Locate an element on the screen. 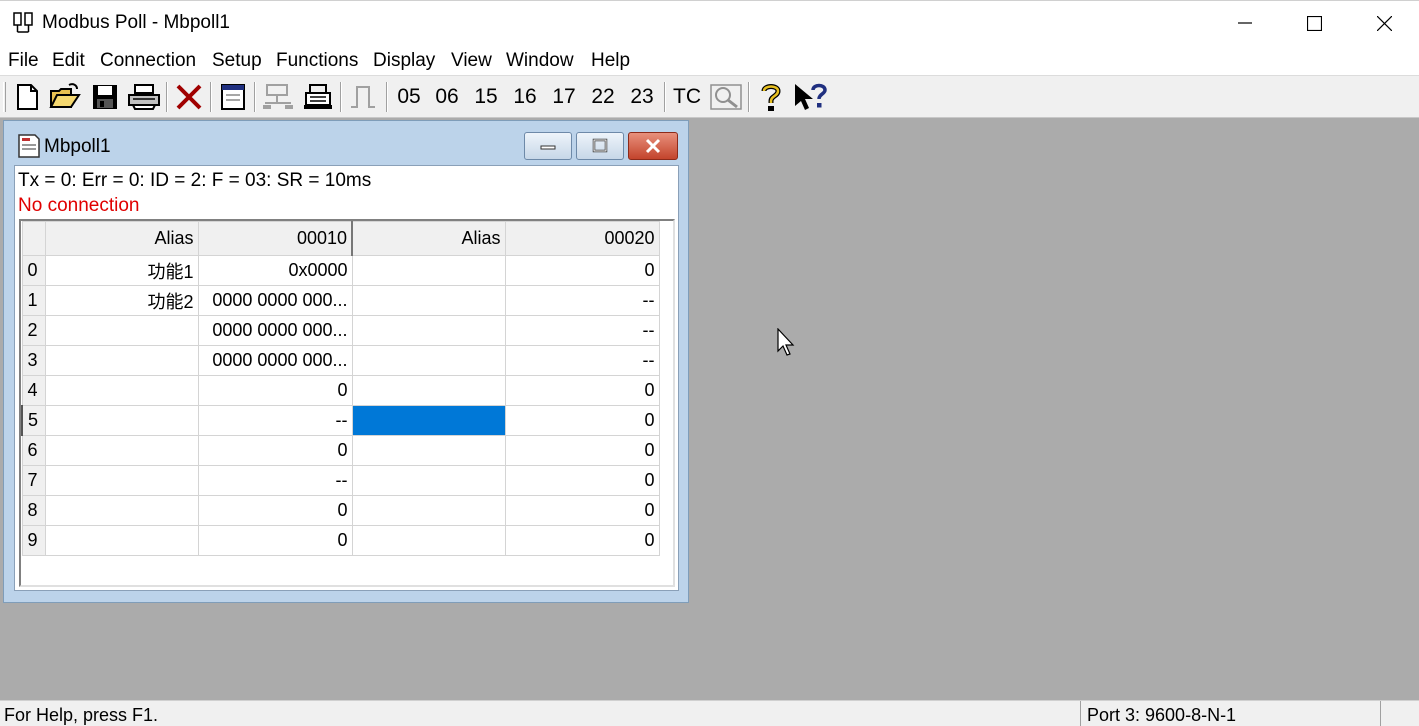 The height and width of the screenshot is (726, 1419). new-button is located at coordinates (27, 97).